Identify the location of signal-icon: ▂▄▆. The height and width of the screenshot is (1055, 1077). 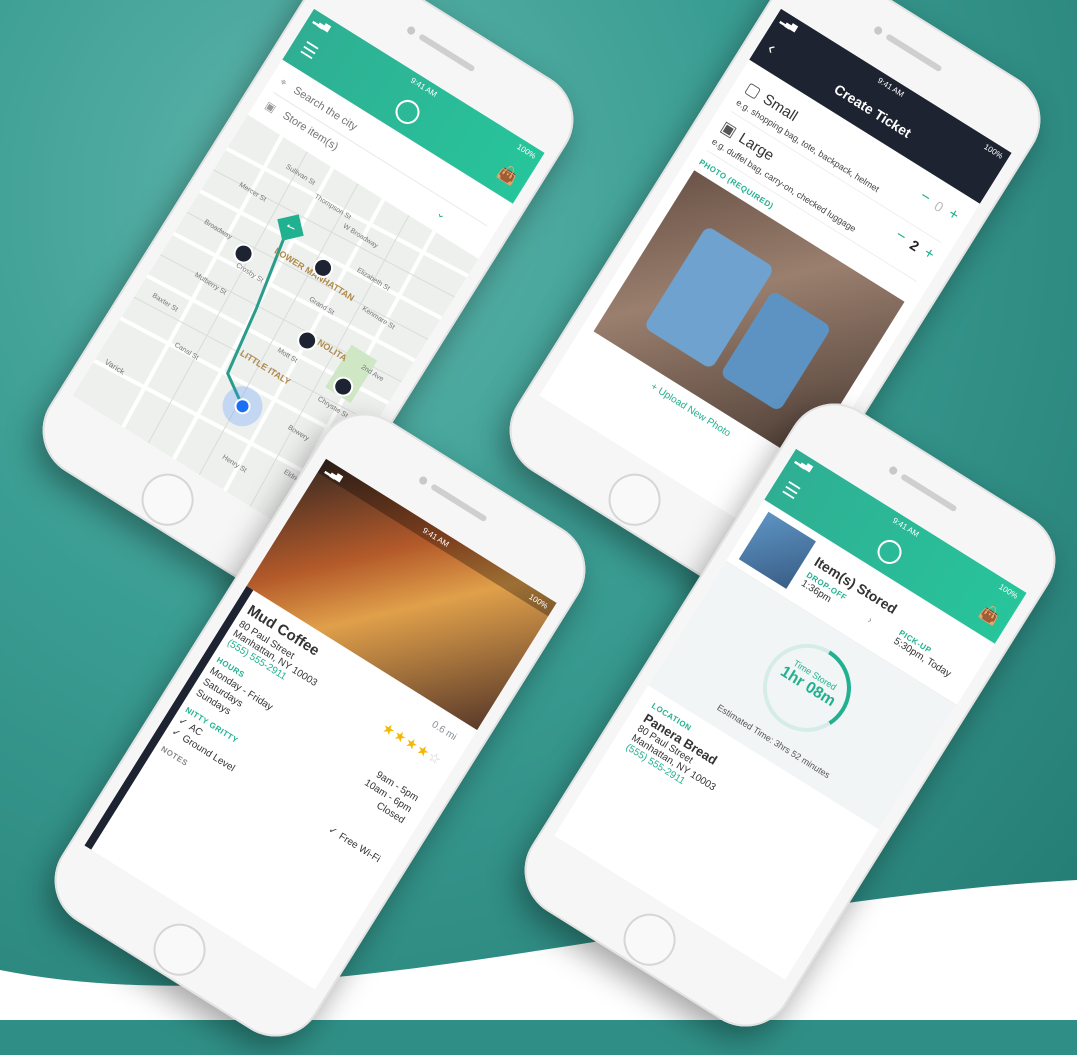
(334, 473).